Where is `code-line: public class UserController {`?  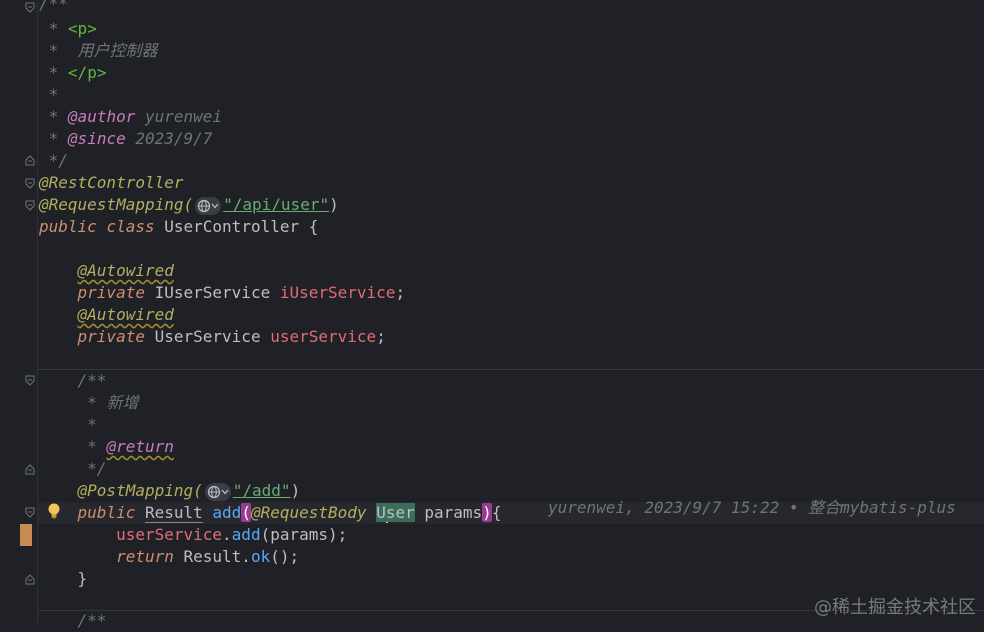
code-line: public class UserController { is located at coordinates (178, 227).